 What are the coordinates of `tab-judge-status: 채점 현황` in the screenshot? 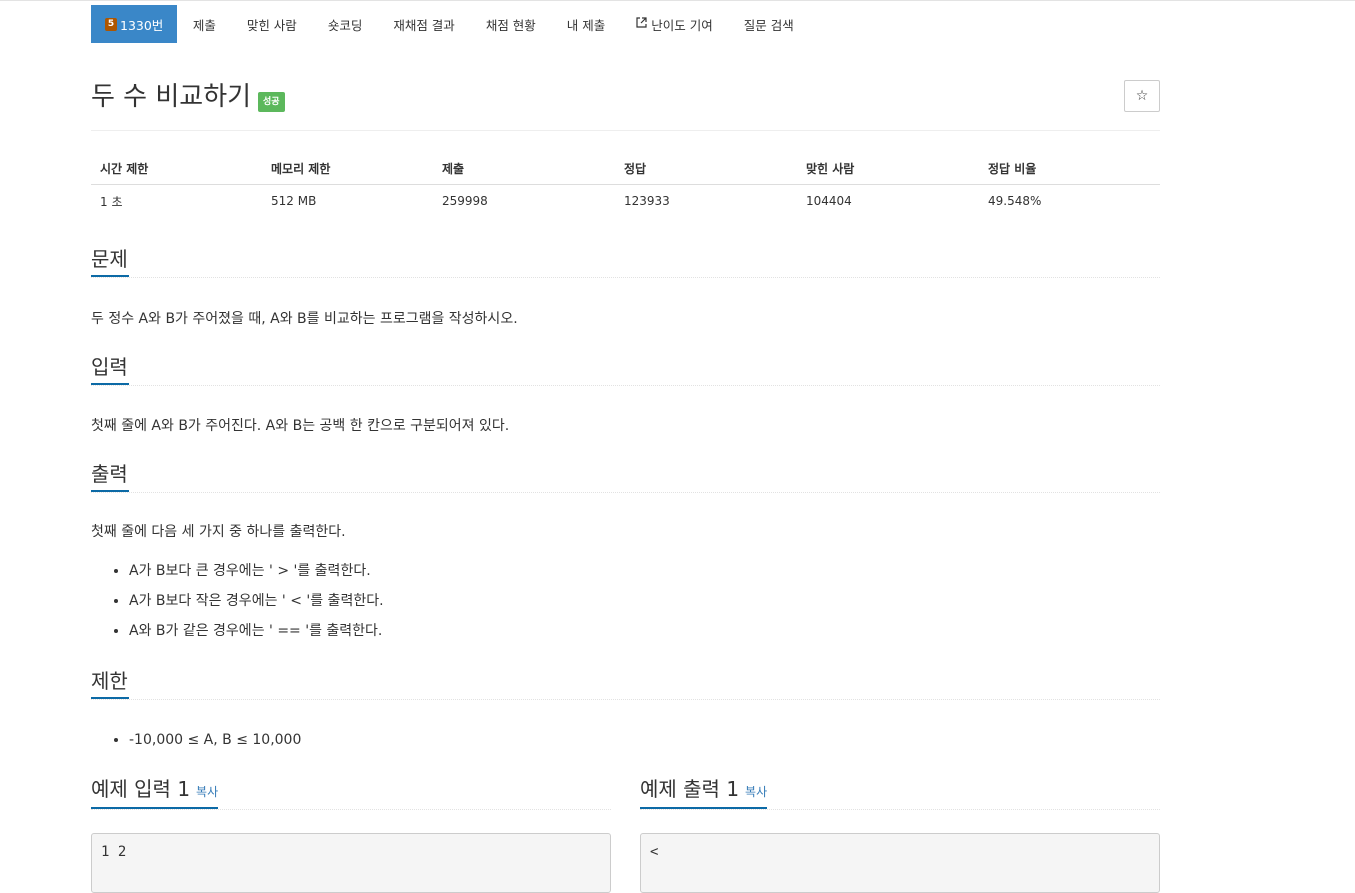 It's located at (510, 24).